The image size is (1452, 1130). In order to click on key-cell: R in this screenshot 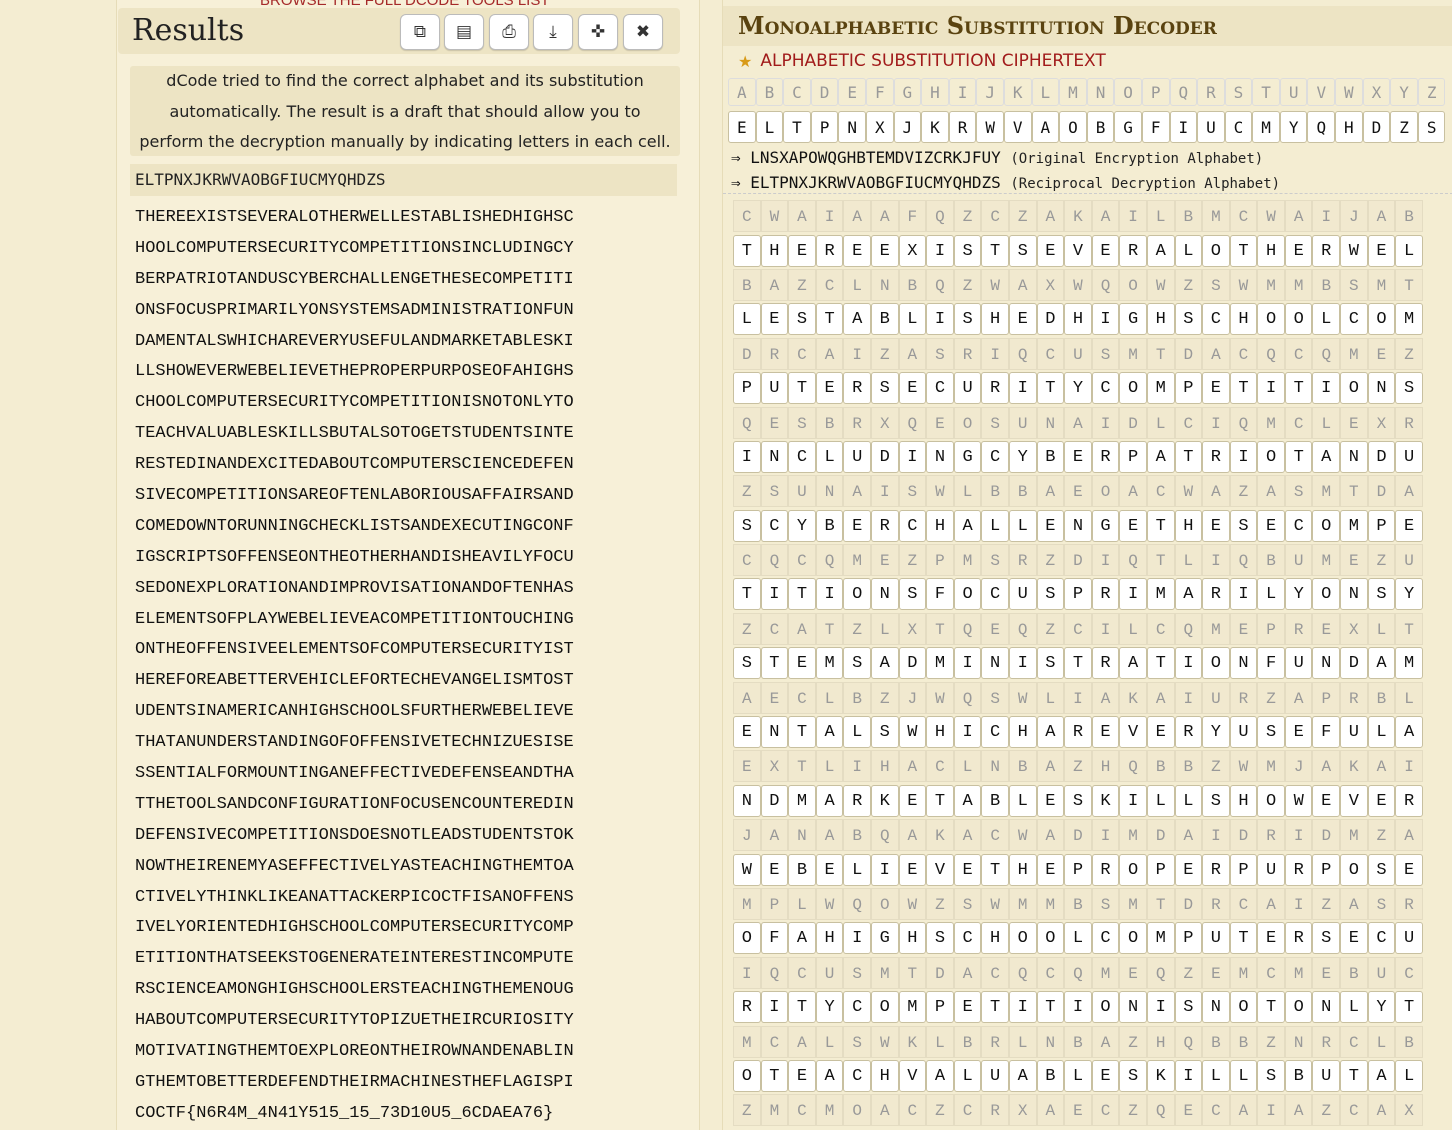, I will do `click(962, 127)`.